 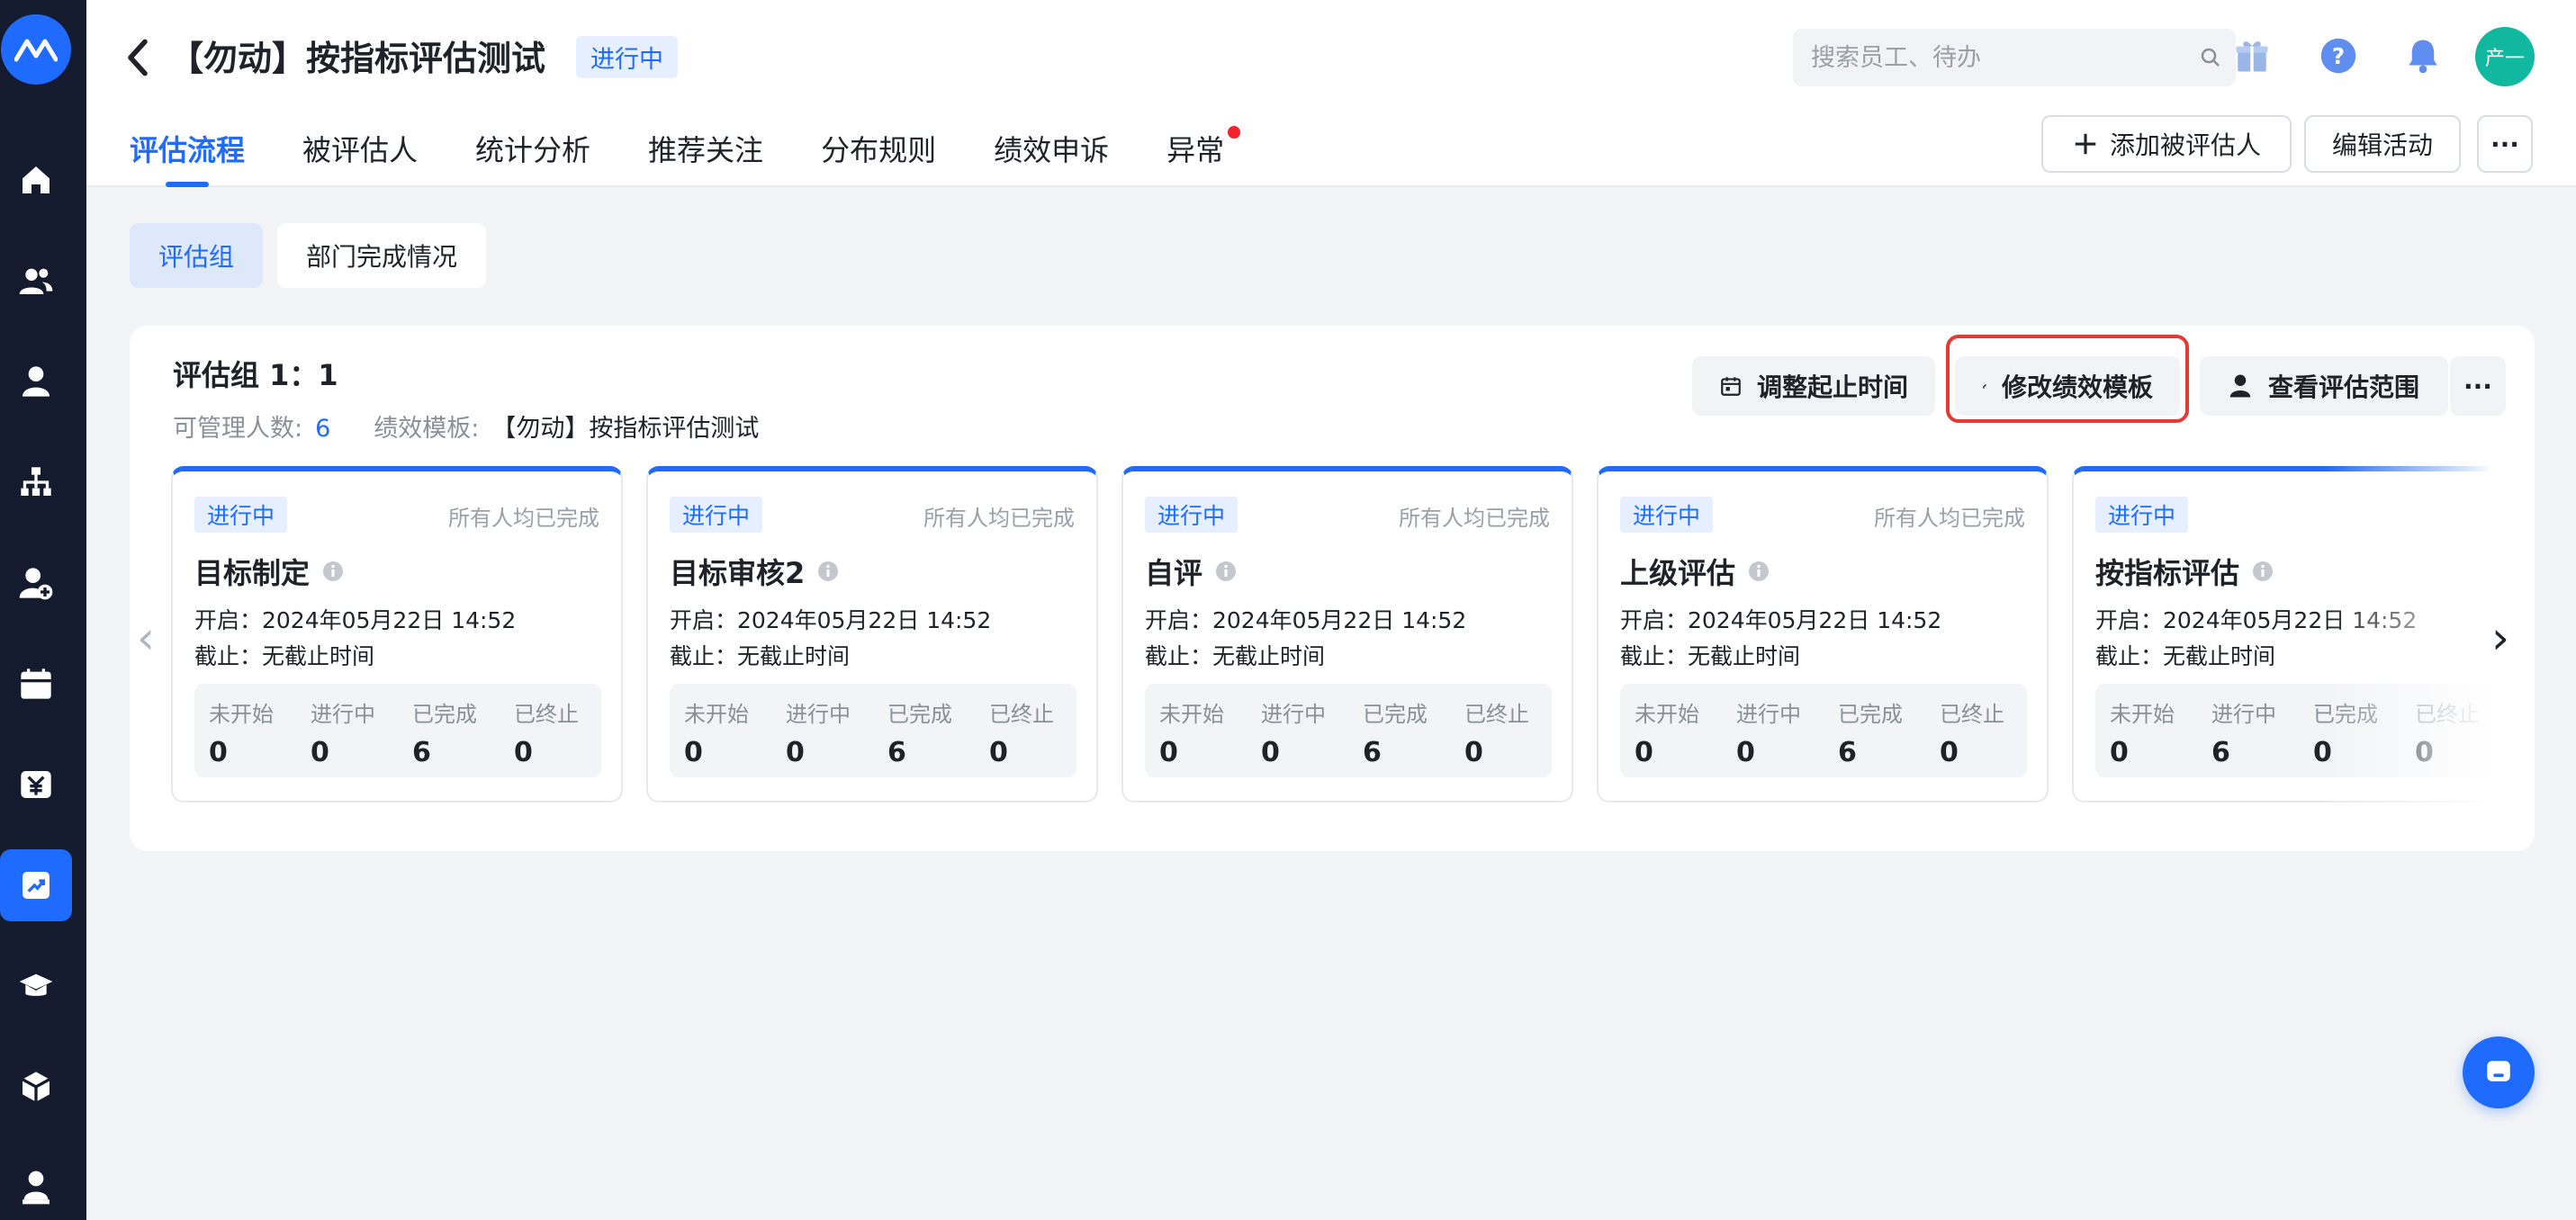 What do you see at coordinates (2478, 386) in the screenshot?
I see `group-more-button: ···` at bounding box center [2478, 386].